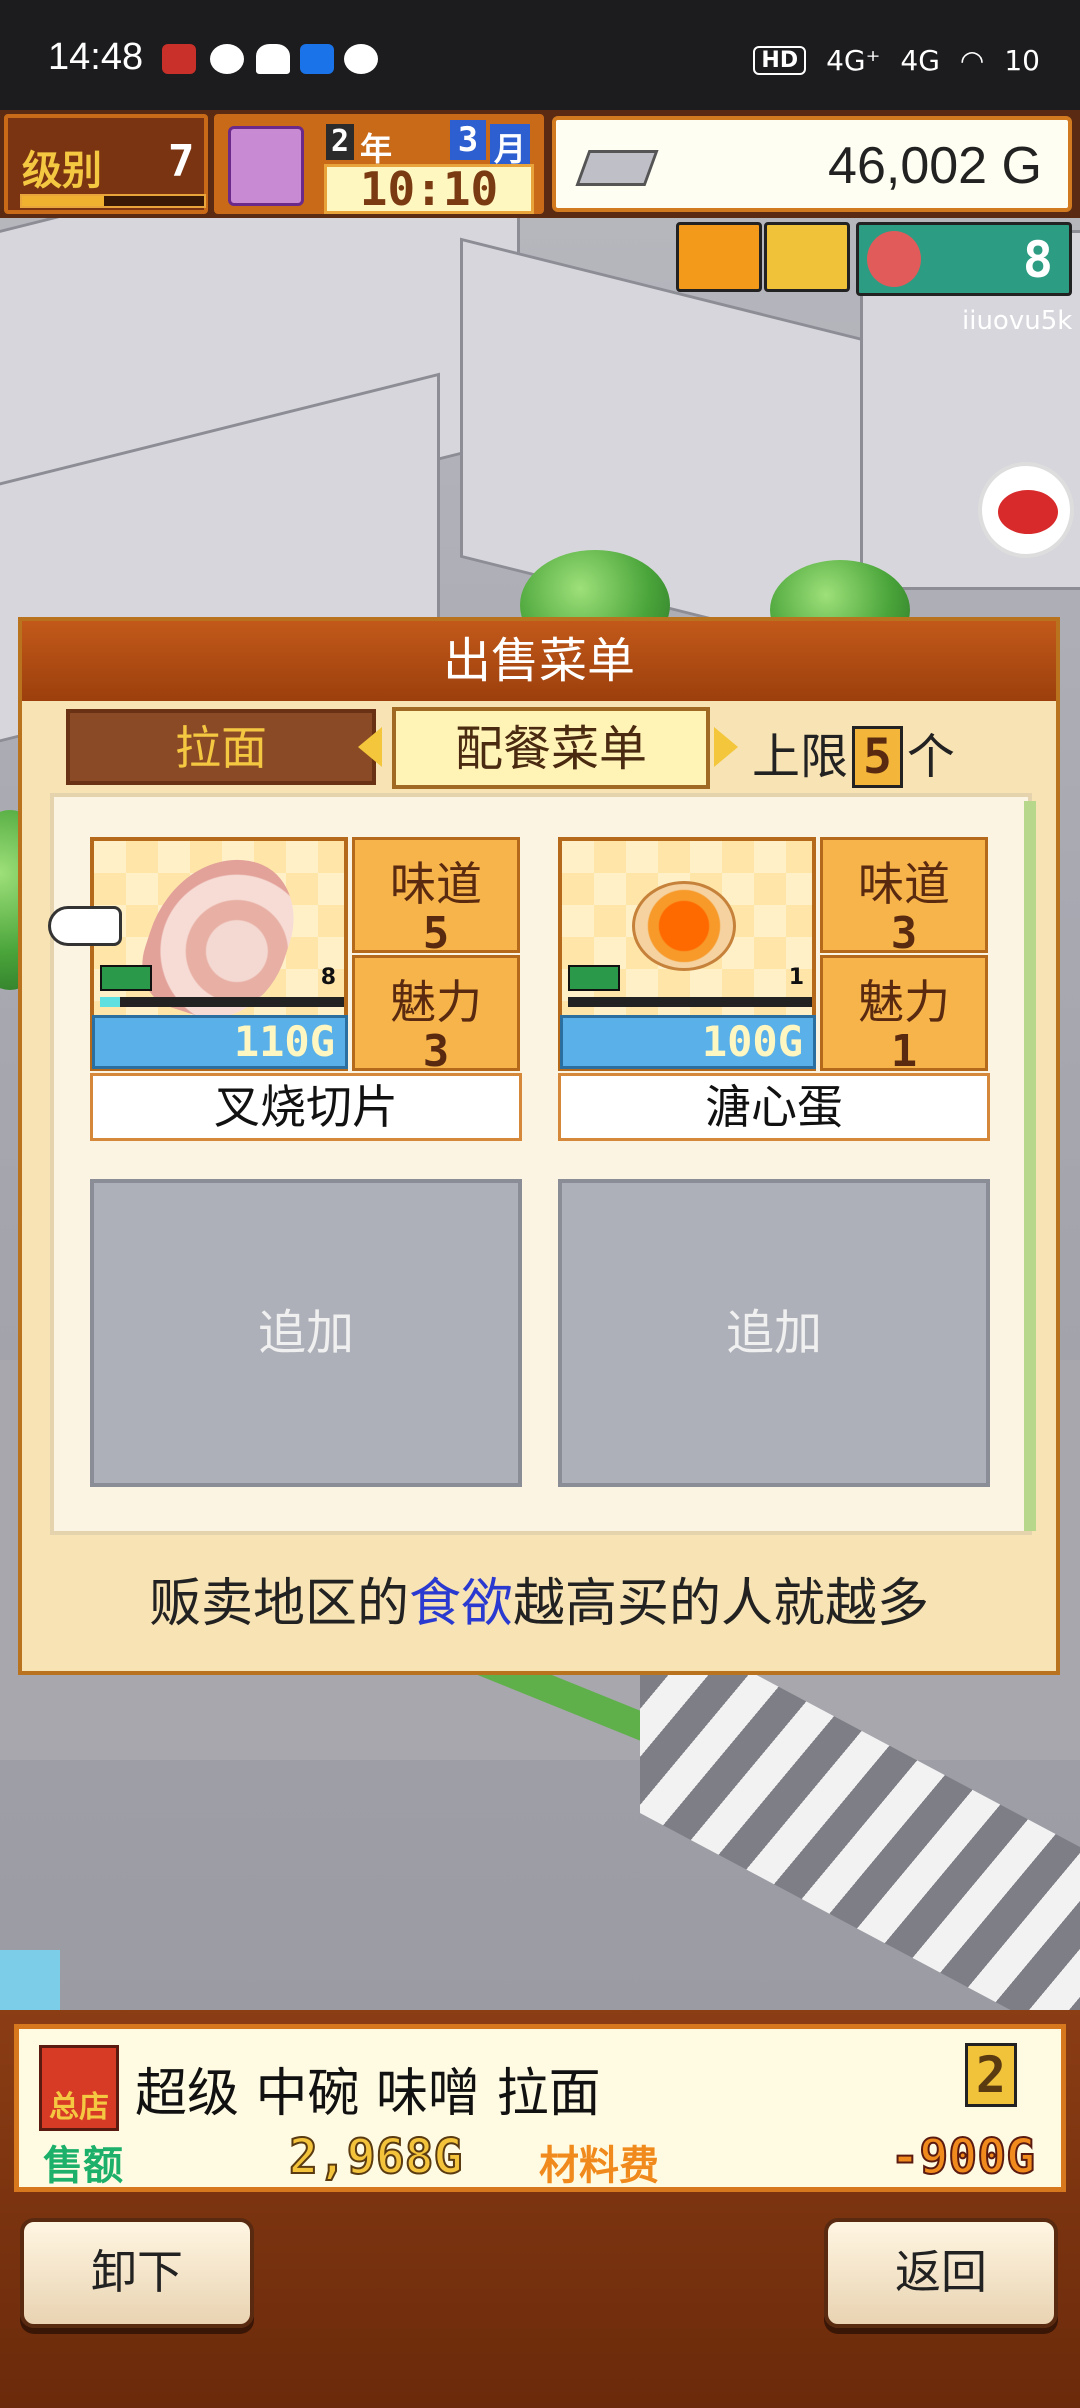  Describe the element at coordinates (877, 757) in the screenshot. I see `limit-value: 5` at that location.